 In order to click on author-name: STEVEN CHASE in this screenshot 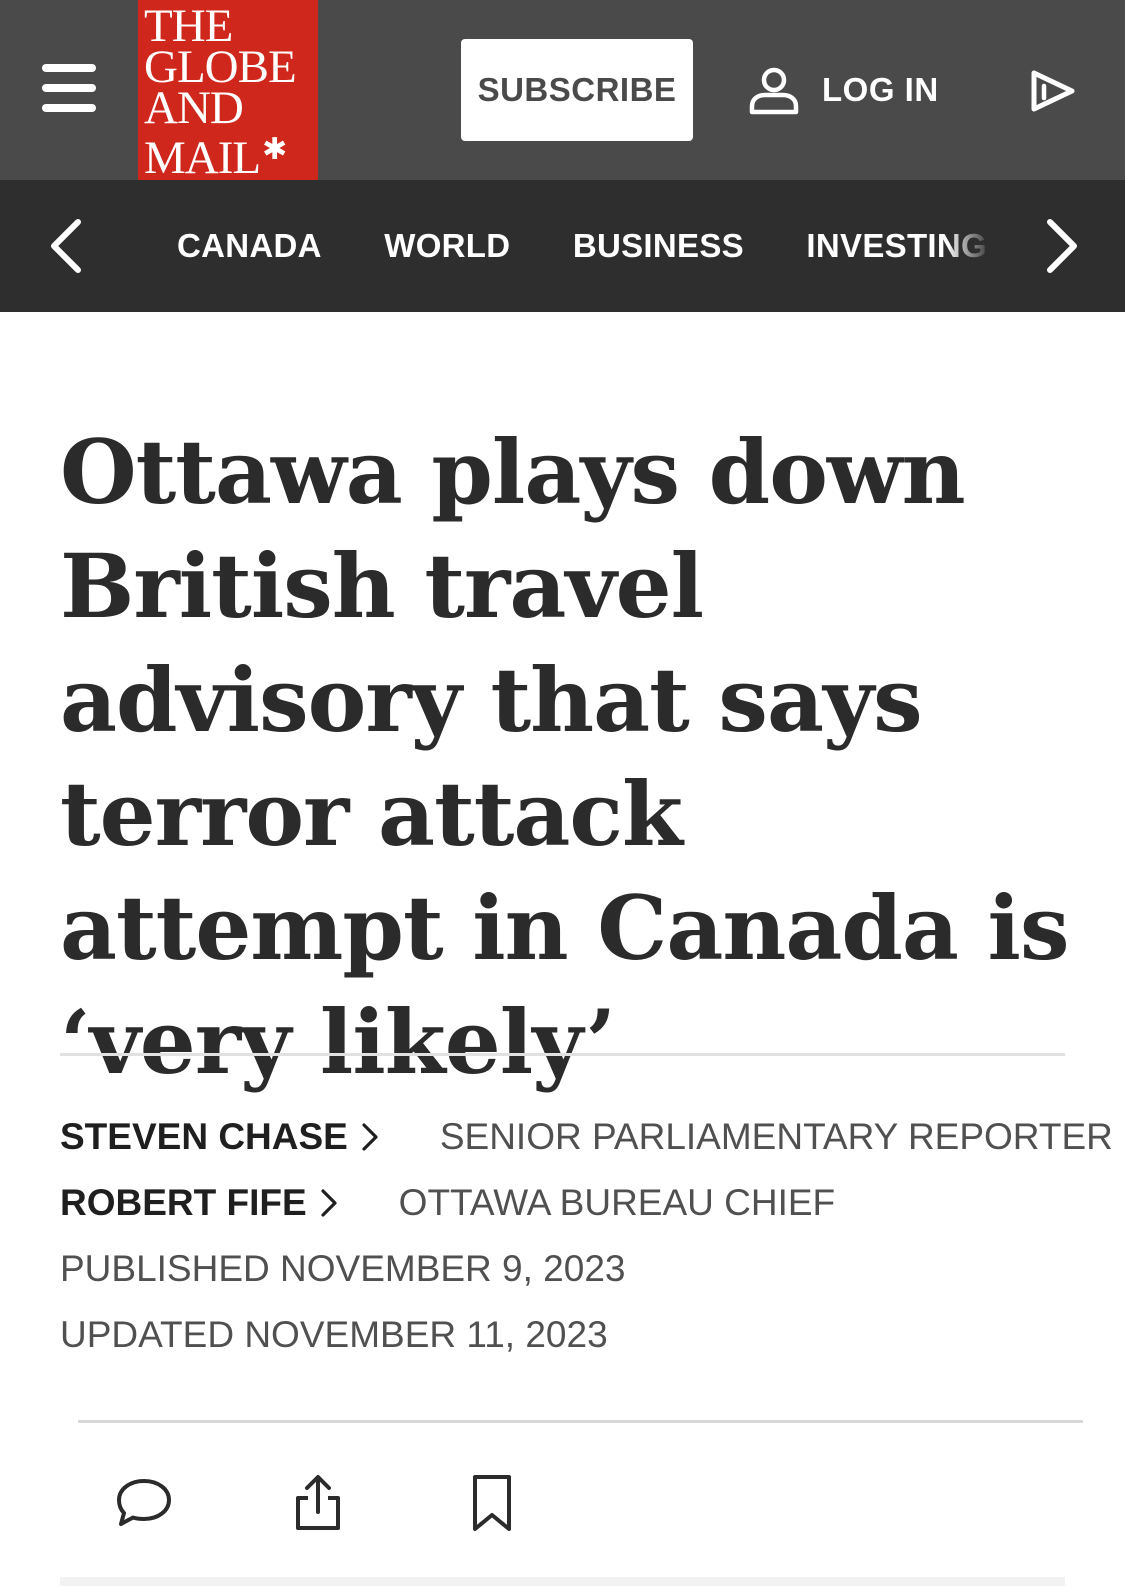, I will do `click(204, 1136)`.